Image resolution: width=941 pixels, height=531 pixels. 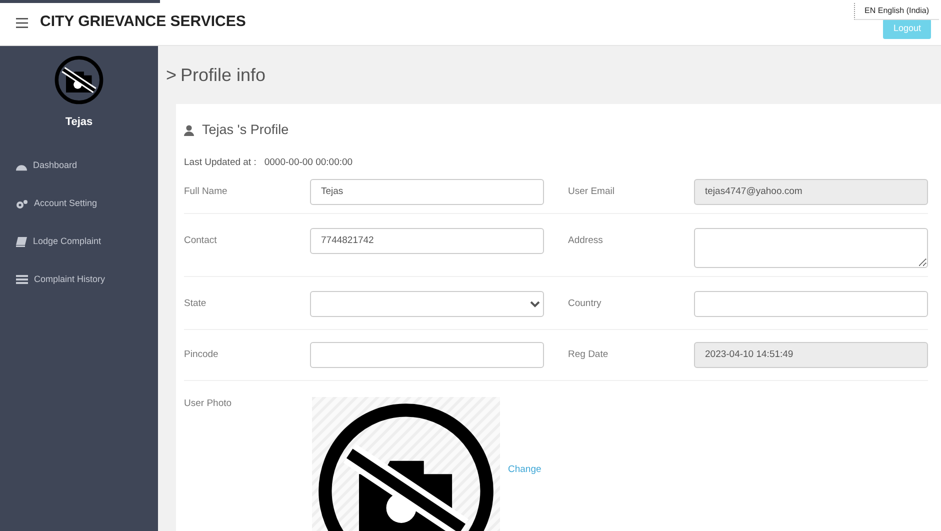 I want to click on sidebar-item: Account Setting, so click(x=79, y=203).